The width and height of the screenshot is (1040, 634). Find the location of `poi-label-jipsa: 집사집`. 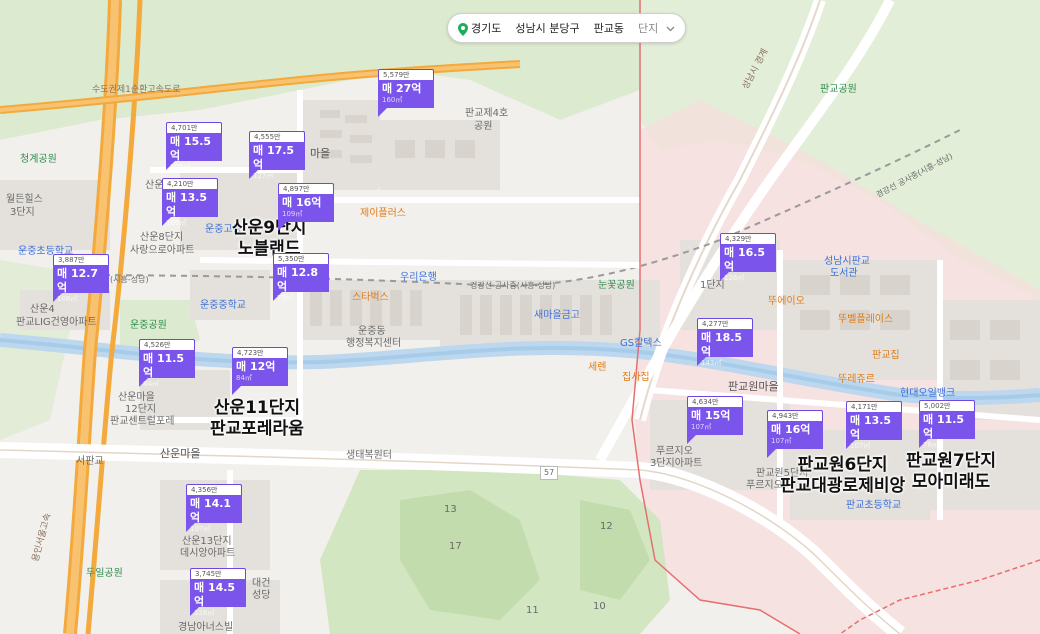

poi-label-jipsa: 집사집 is located at coordinates (636, 377).